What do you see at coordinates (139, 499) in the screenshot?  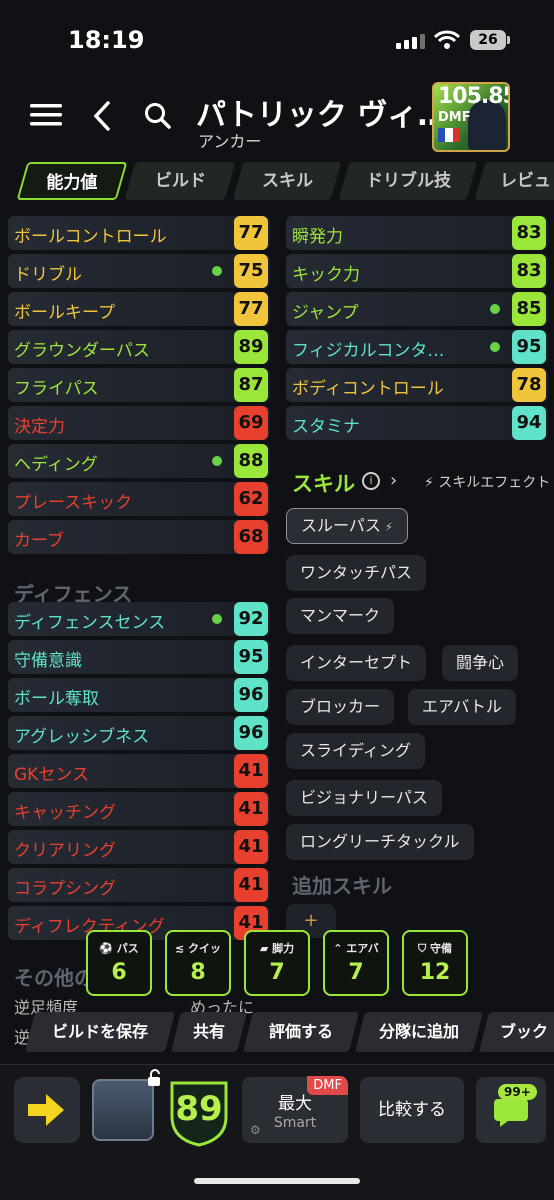 I see `attack-stat-row: プレースキック 62` at bounding box center [139, 499].